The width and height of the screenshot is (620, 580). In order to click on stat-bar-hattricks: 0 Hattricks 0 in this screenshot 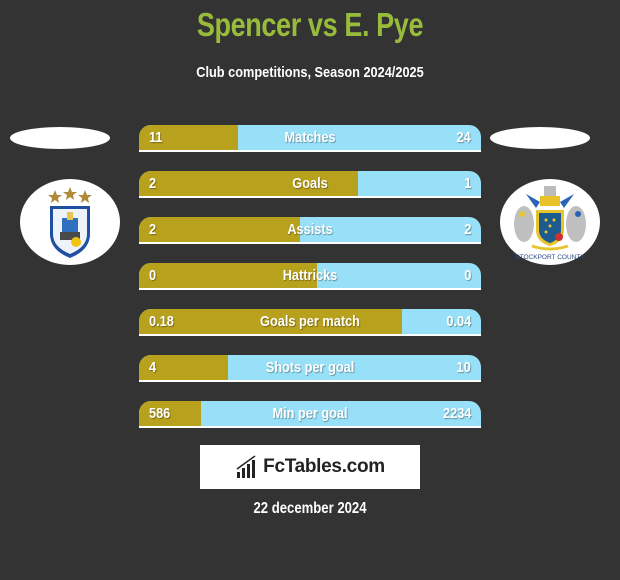, I will do `click(310, 276)`.